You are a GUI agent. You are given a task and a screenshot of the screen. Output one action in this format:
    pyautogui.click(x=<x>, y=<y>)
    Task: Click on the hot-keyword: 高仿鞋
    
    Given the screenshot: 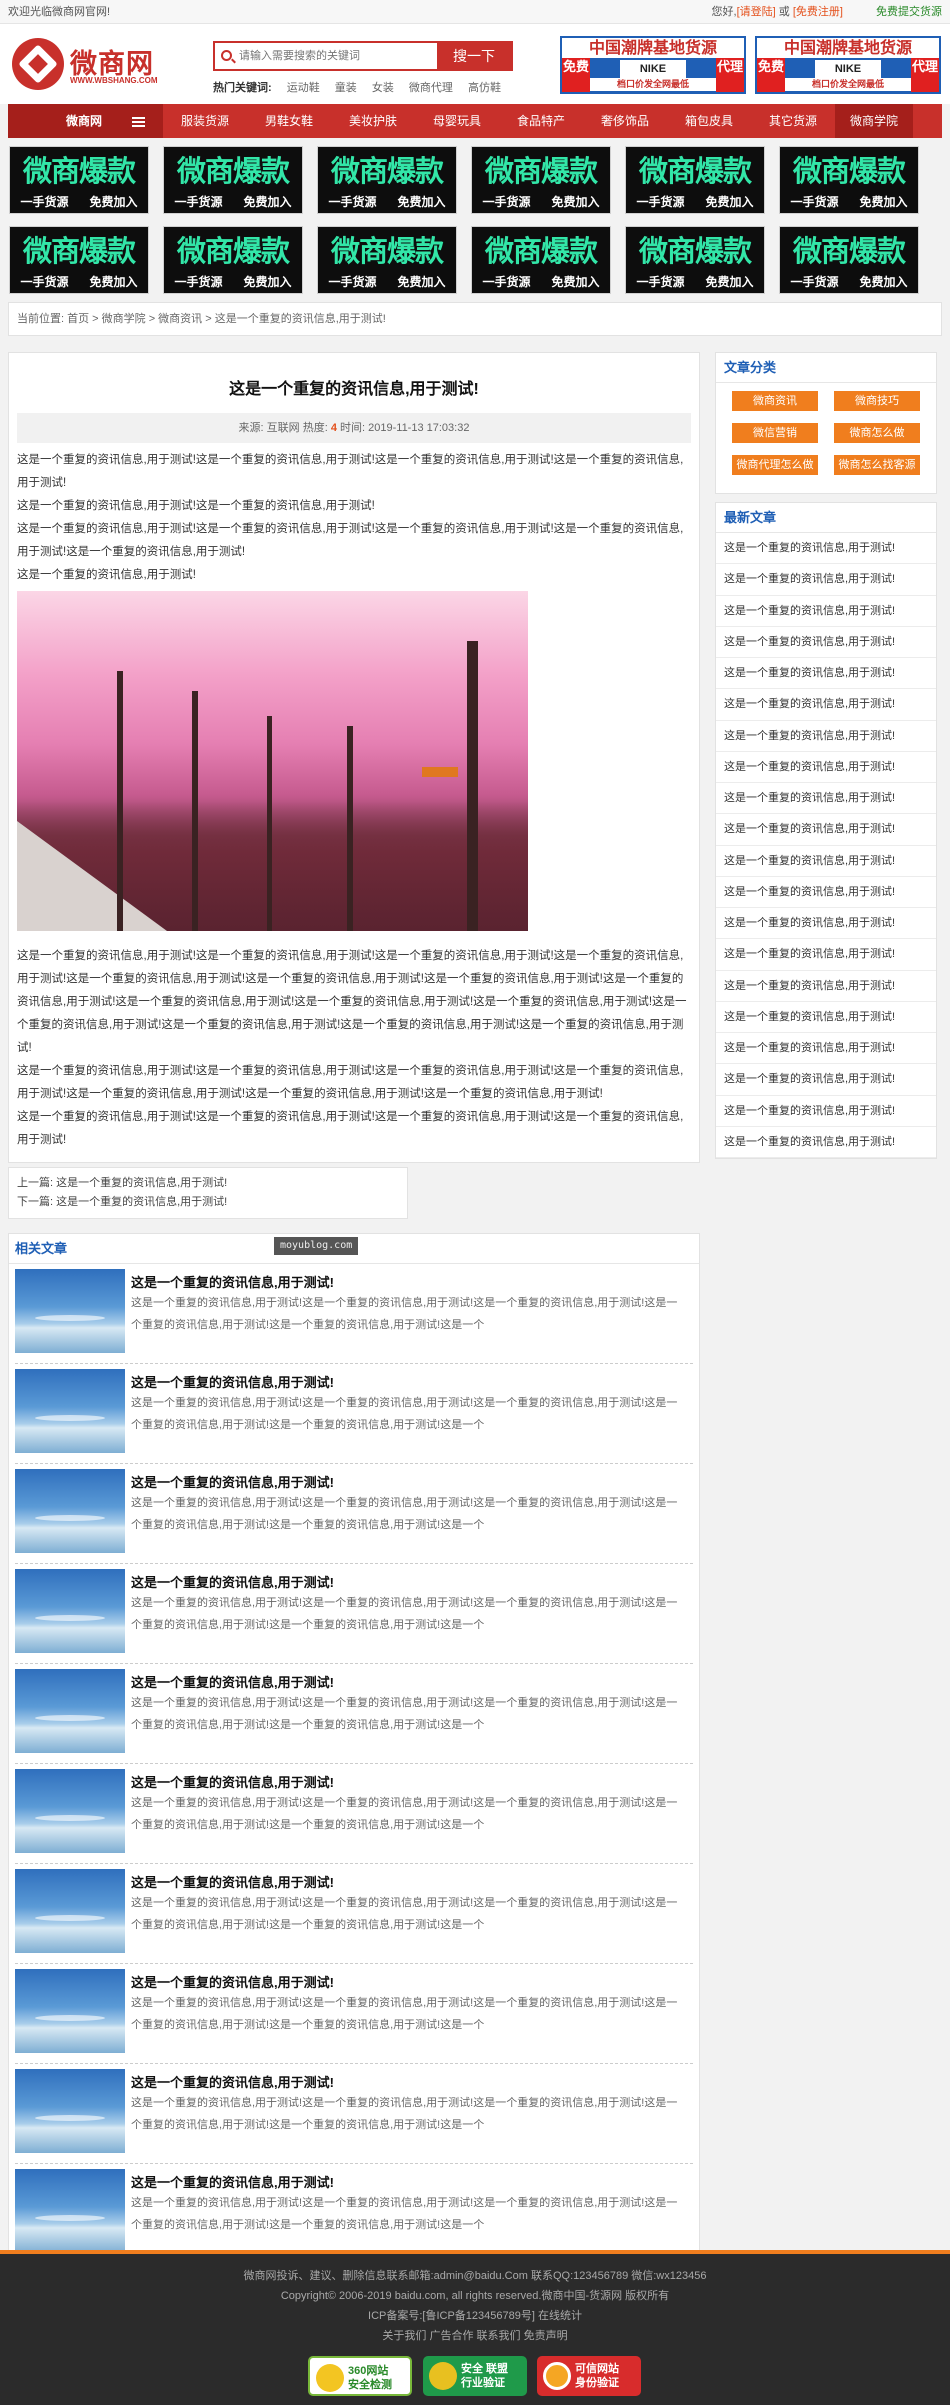 What is the action you would take?
    pyautogui.click(x=484, y=88)
    